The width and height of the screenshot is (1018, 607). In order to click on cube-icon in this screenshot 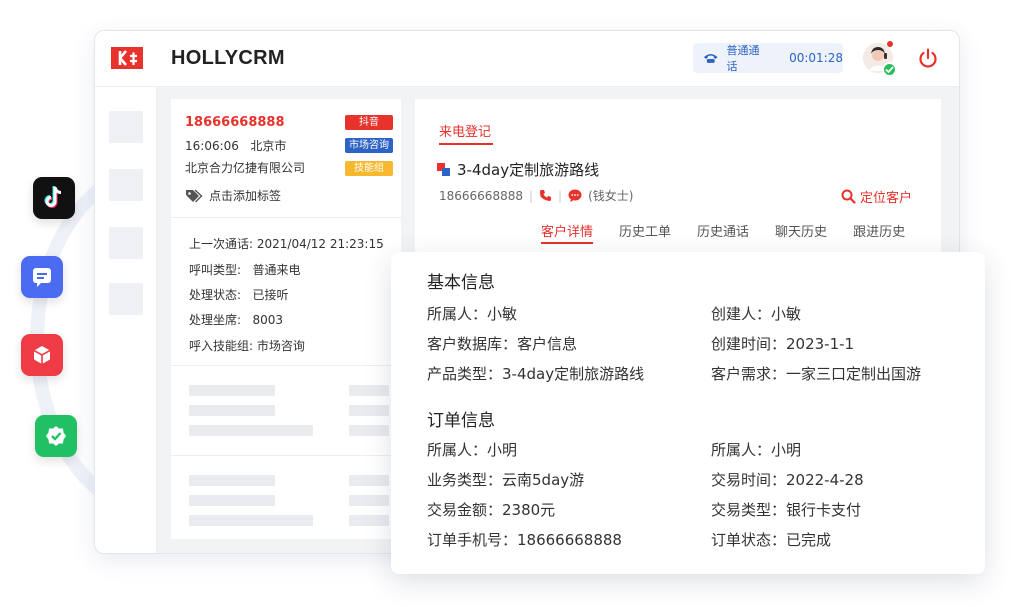, I will do `click(42, 355)`.